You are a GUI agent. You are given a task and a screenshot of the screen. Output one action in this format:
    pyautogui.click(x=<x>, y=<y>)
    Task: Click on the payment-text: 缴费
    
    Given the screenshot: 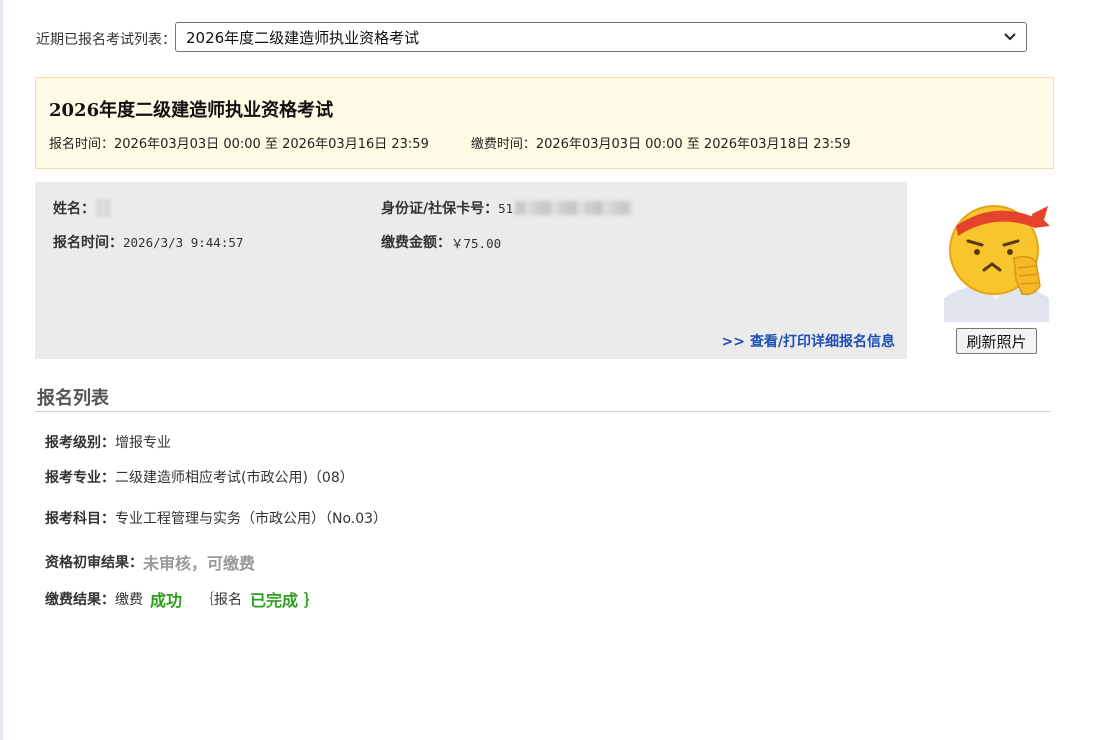 What is the action you would take?
    pyautogui.click(x=129, y=600)
    